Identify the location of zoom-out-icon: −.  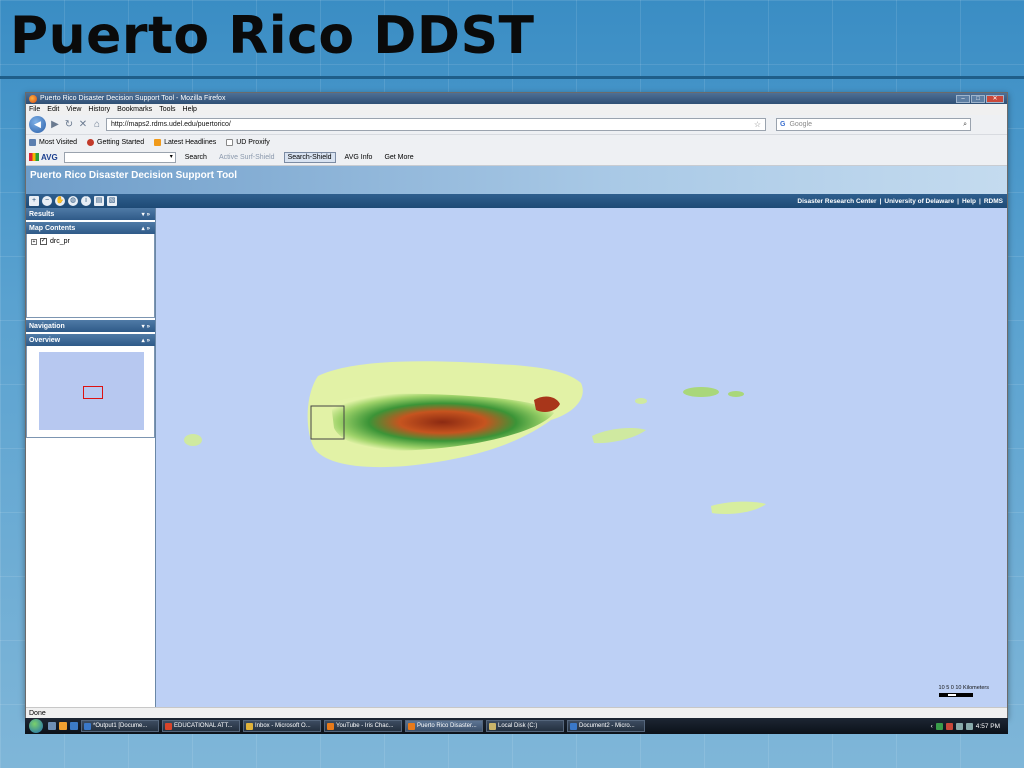
(47, 201).